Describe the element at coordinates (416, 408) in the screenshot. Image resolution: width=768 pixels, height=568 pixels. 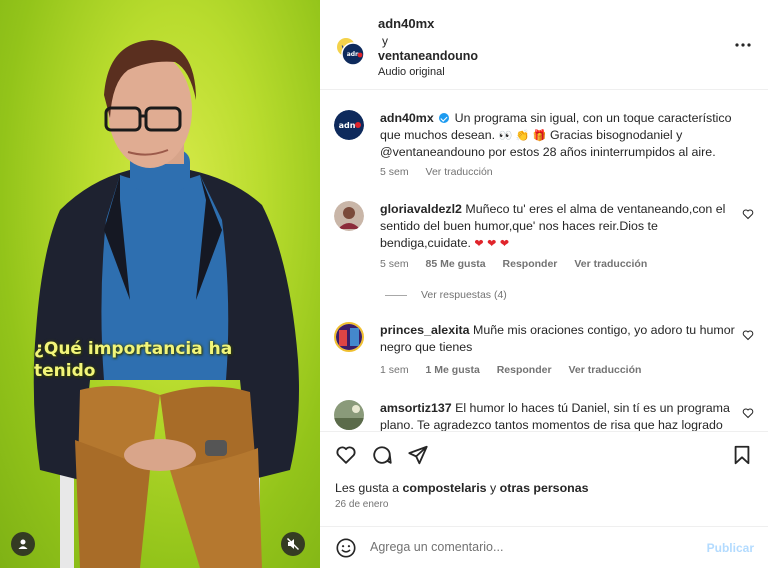
I see `comment-username: amsortiz137` at that location.